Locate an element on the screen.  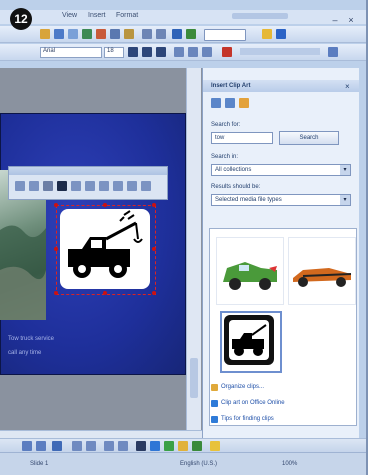
save-icon is located at coordinates (59, 34).